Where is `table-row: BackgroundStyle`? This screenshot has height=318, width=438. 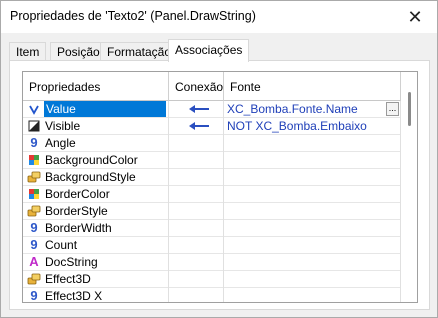 table-row: BackgroundStyle is located at coordinates (212, 177).